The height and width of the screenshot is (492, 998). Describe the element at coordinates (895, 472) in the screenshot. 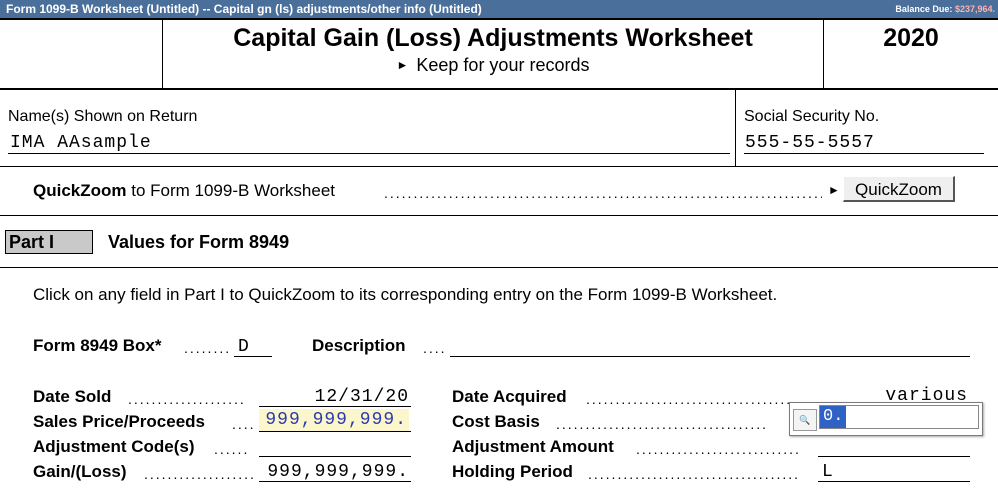

I see `holding-period-field: L` at that location.